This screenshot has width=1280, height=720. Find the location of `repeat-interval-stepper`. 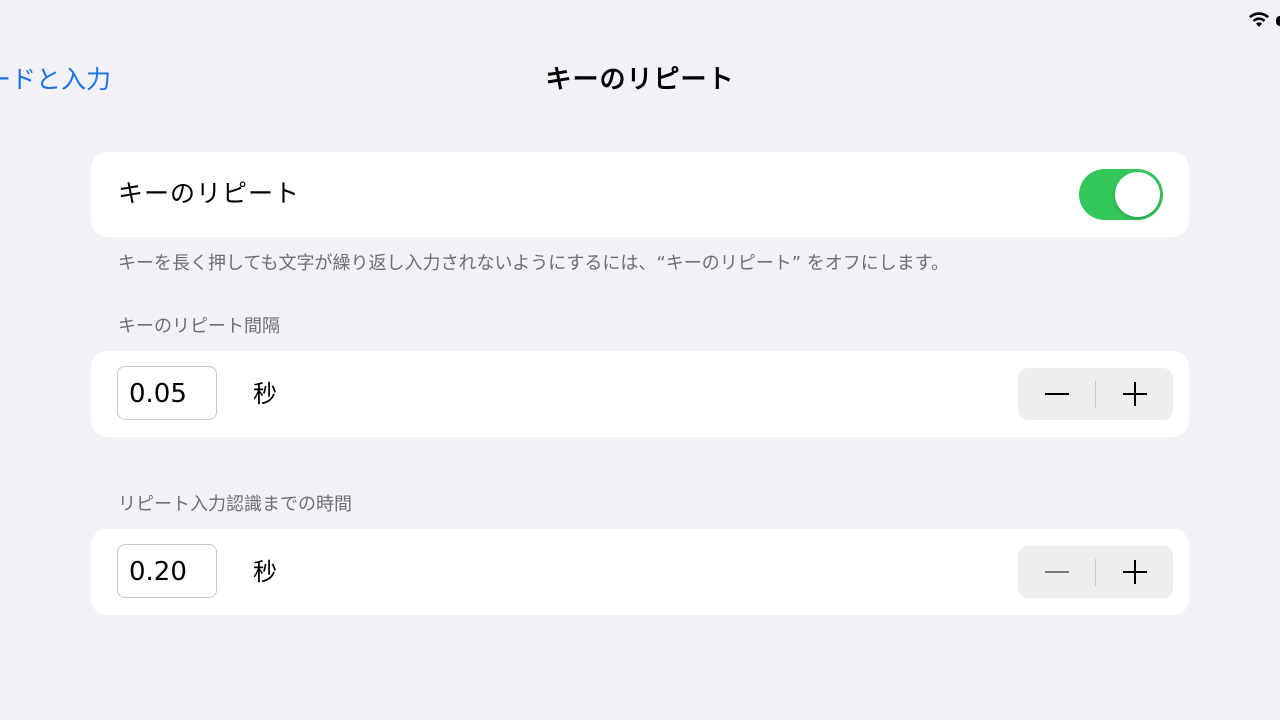

repeat-interval-stepper is located at coordinates (1095, 394).